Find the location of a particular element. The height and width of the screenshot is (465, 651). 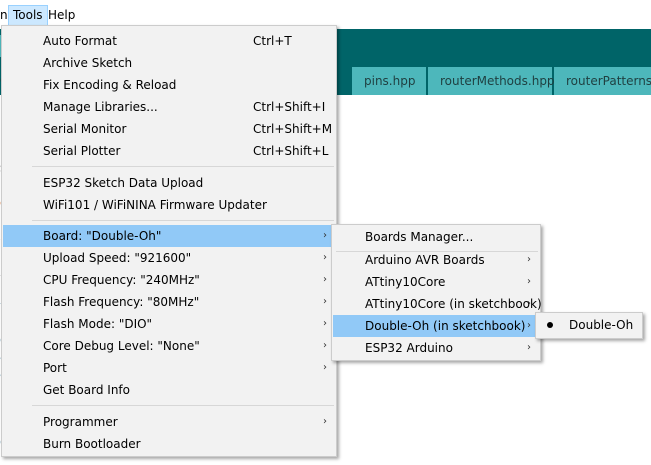

menu-item-cpu-frequency: CPU Frequency: "240MHz" › is located at coordinates (169, 280).